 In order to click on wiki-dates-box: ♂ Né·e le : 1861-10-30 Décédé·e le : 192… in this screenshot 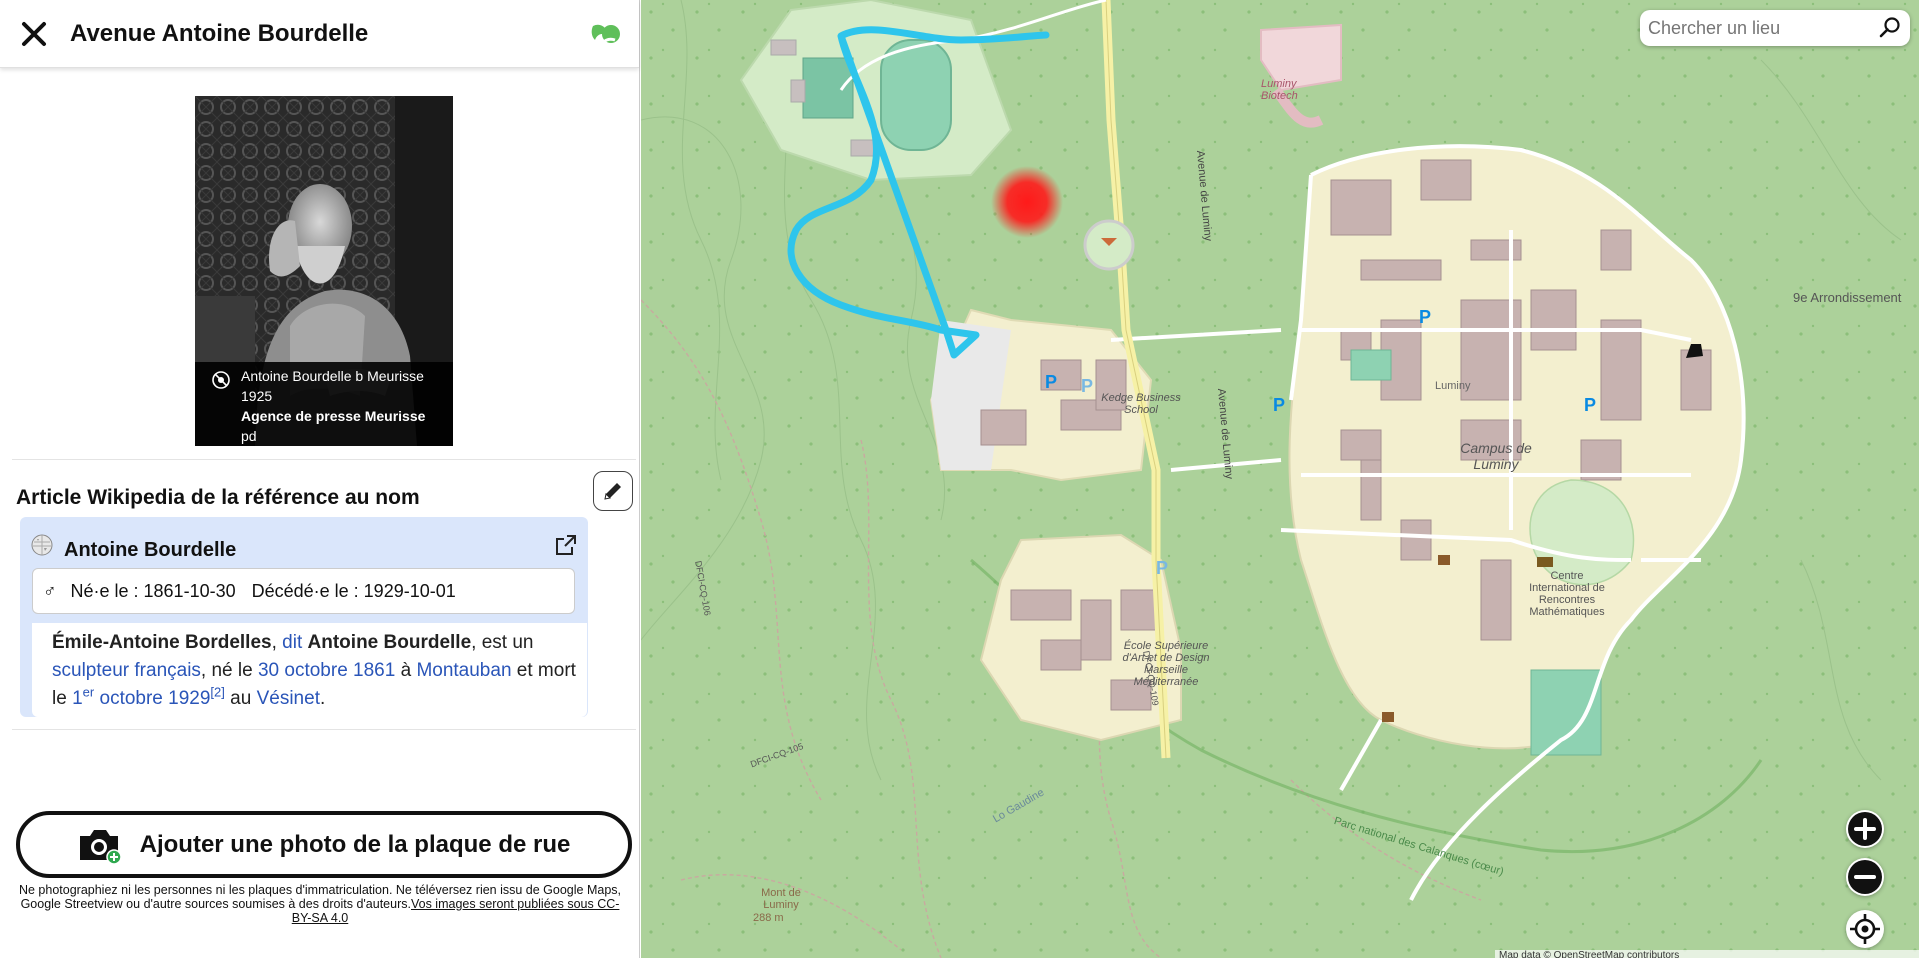, I will do `click(303, 591)`.